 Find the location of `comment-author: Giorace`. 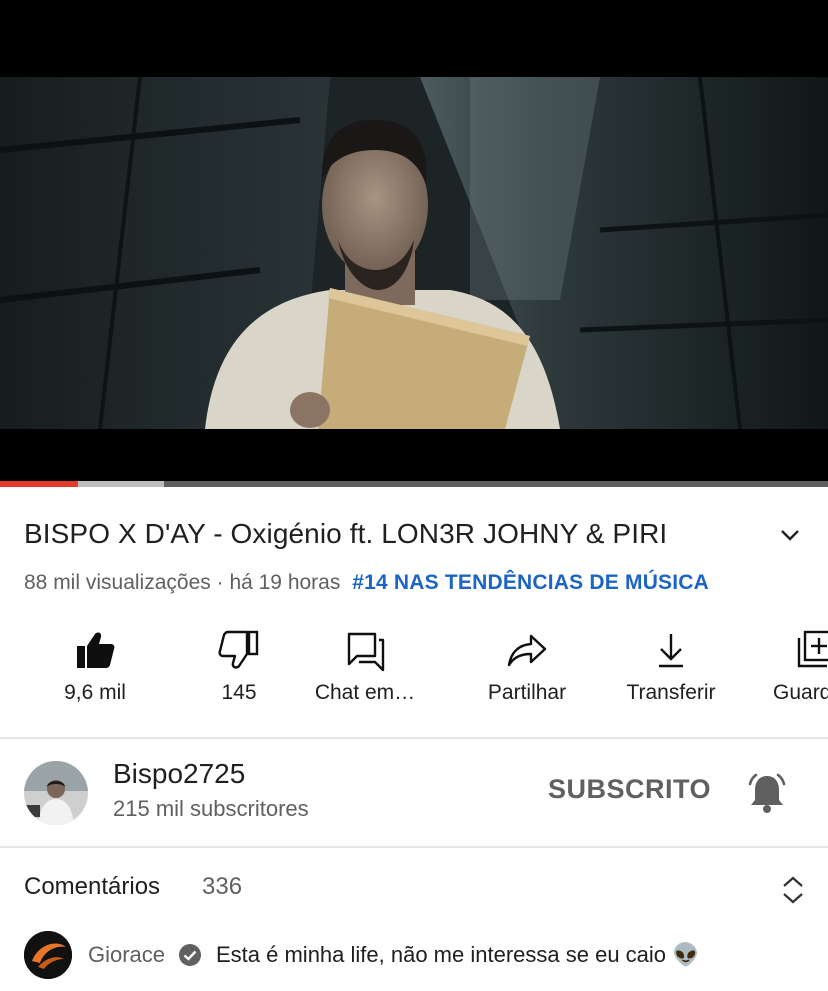

comment-author: Giorace is located at coordinates (126, 955).